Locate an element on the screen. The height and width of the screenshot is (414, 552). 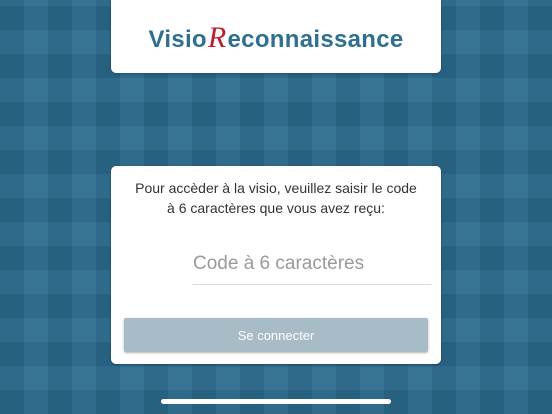
home-indicator is located at coordinates (276, 401).